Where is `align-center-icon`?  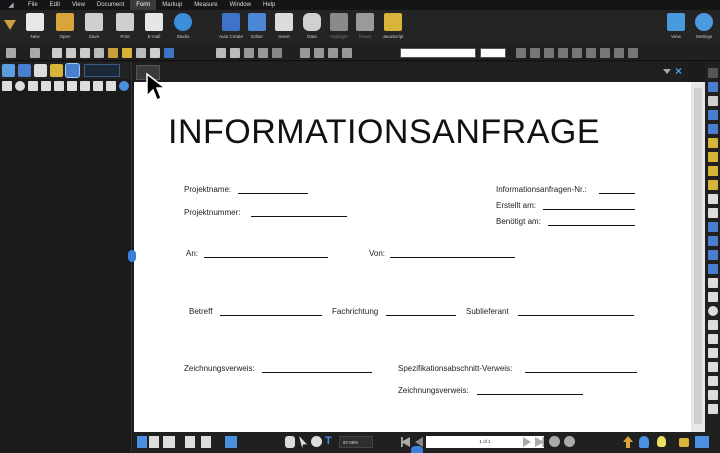 align-center-icon is located at coordinates (619, 53).